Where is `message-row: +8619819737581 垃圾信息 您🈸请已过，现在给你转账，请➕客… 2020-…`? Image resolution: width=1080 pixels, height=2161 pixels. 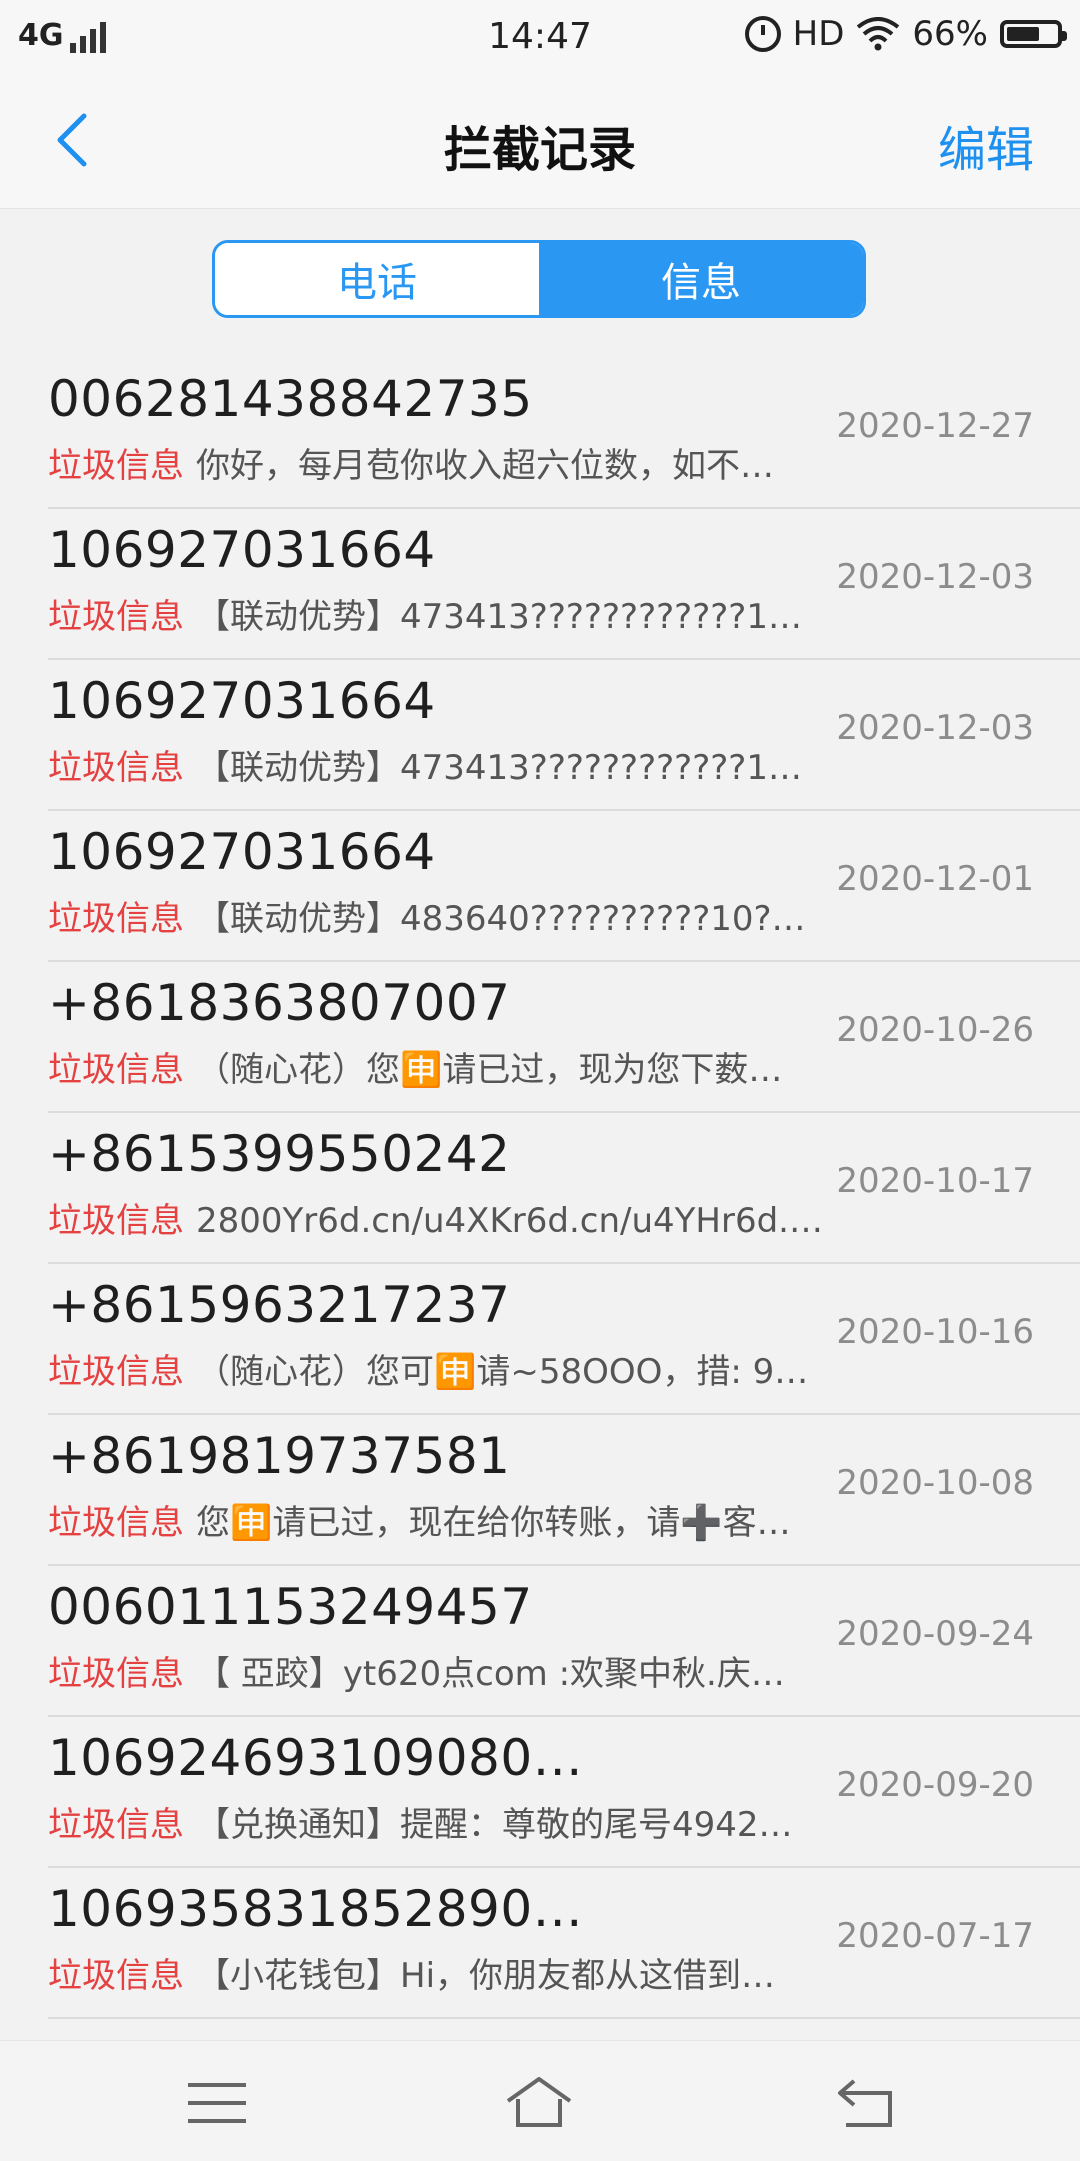
message-row: +8619819737581 垃圾信息 您🈸请已过，现在给你转账，请➕客… 2020-… is located at coordinates (564, 1490).